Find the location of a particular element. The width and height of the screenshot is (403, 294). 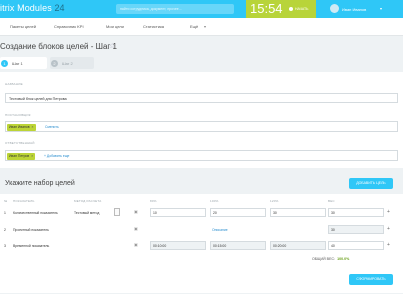

play-icon is located at coordinates (291, 9).